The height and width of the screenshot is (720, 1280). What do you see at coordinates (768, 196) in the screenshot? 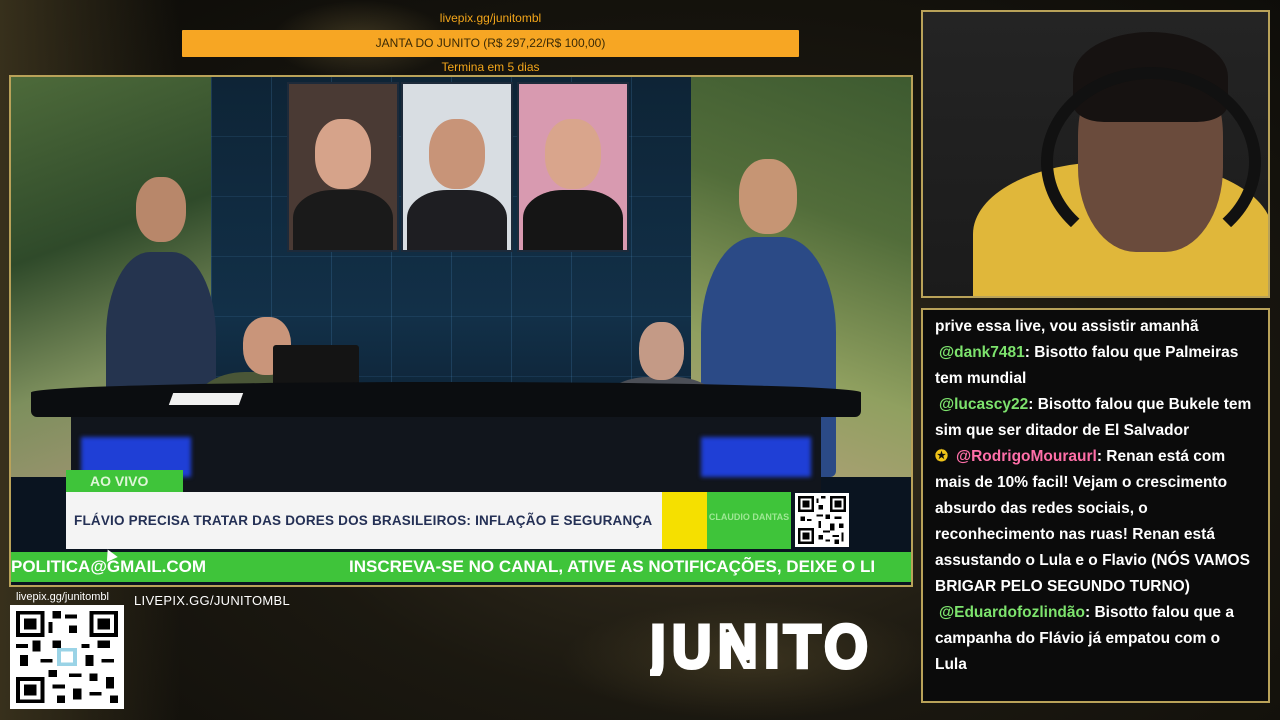
I see `backdrop-person-right-head` at bounding box center [768, 196].